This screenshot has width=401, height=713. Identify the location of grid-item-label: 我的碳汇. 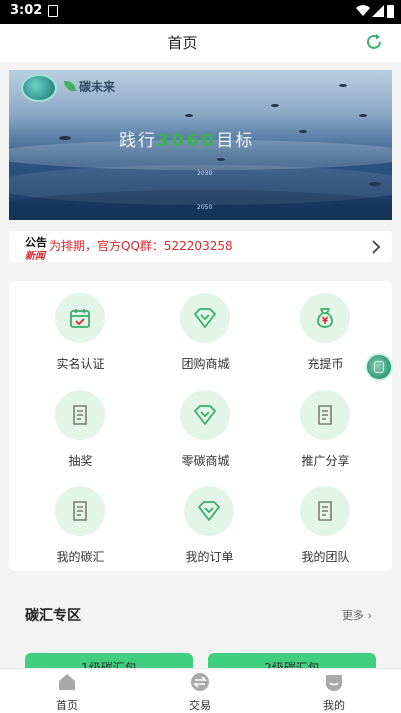
(80, 557).